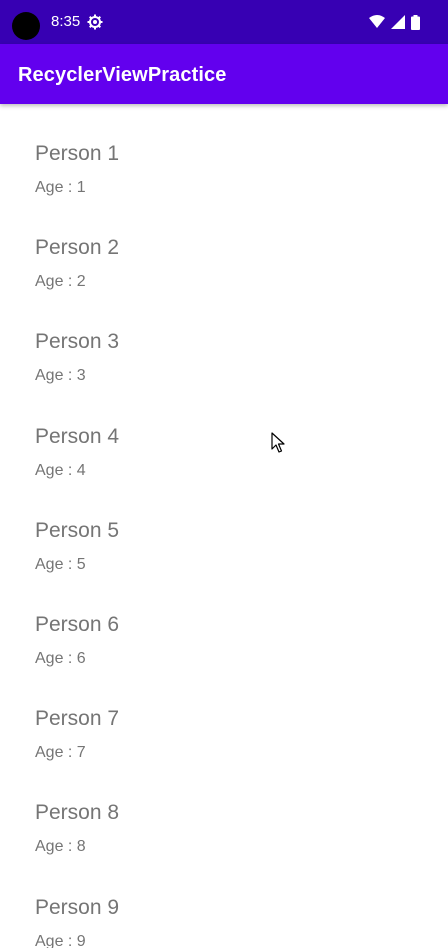  What do you see at coordinates (224, 622) in the screenshot?
I see `list-item: Person 6 Age : 6` at bounding box center [224, 622].